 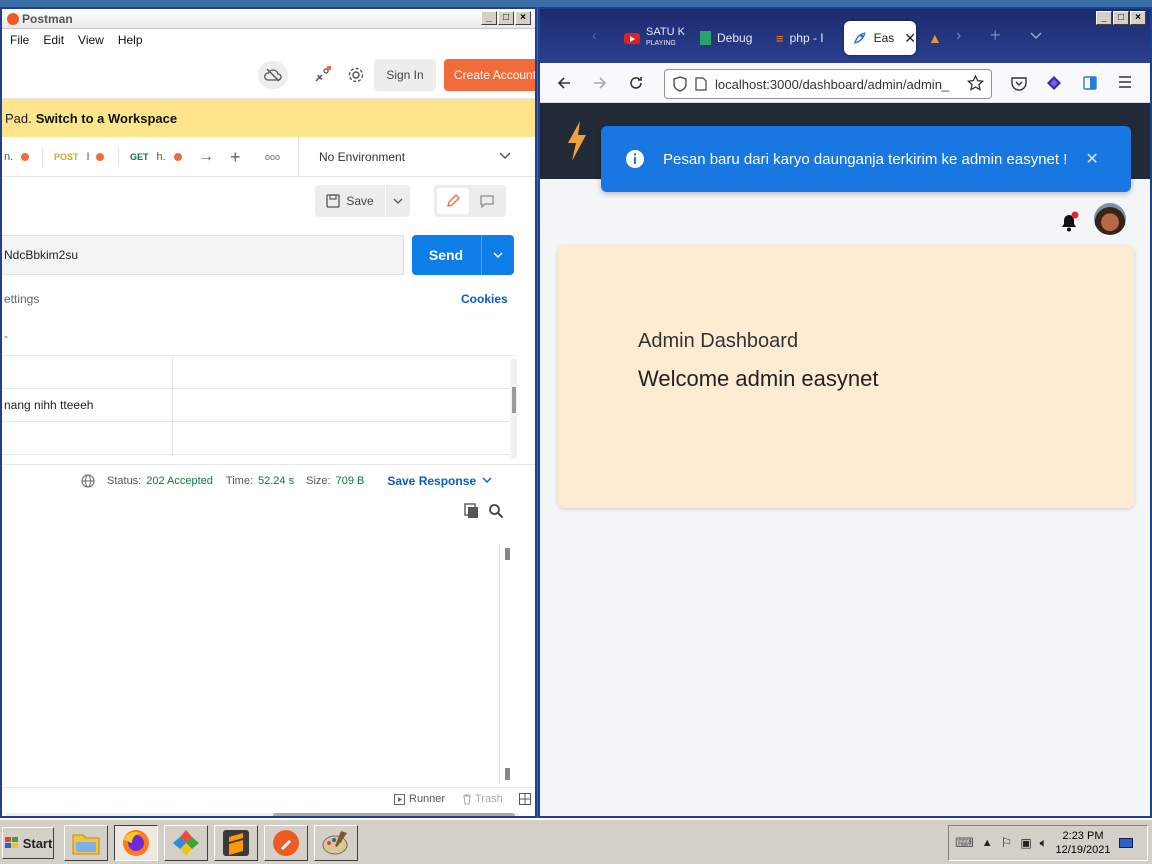 I want to click on pocket-icon, so click(x=1019, y=85).